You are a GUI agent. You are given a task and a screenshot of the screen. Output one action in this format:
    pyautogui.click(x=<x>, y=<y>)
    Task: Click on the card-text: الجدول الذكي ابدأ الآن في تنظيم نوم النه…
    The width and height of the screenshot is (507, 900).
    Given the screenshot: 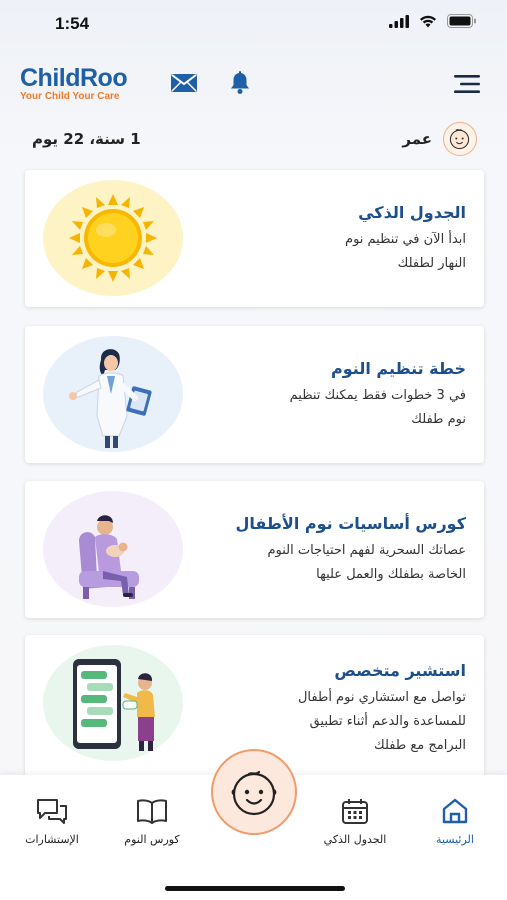 What is the action you would take?
    pyautogui.click(x=331, y=239)
    